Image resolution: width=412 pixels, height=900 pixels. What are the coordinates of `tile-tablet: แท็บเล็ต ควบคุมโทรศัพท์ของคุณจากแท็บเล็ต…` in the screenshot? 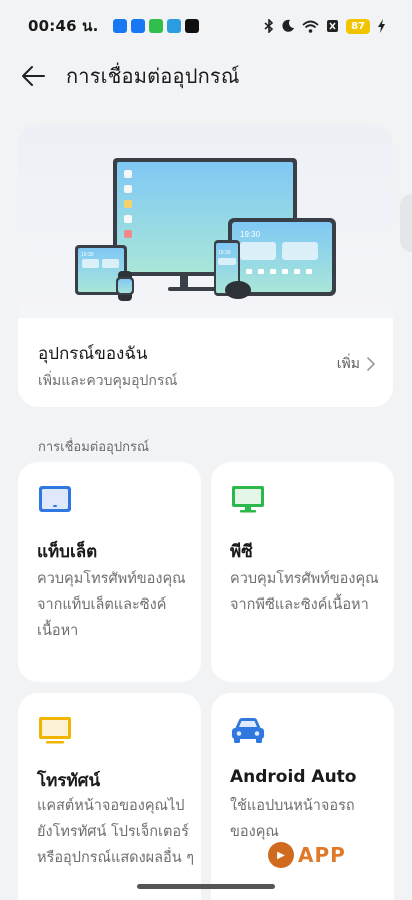 It's located at (109, 572).